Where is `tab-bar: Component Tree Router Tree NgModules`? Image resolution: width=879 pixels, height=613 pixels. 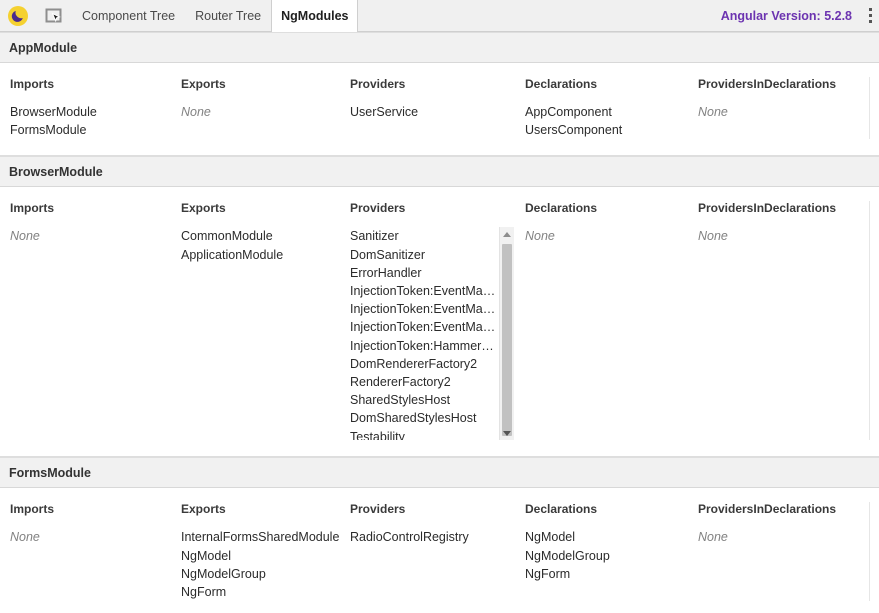
tab-bar: Component Tree Router Tree NgModules is located at coordinates (215, 16).